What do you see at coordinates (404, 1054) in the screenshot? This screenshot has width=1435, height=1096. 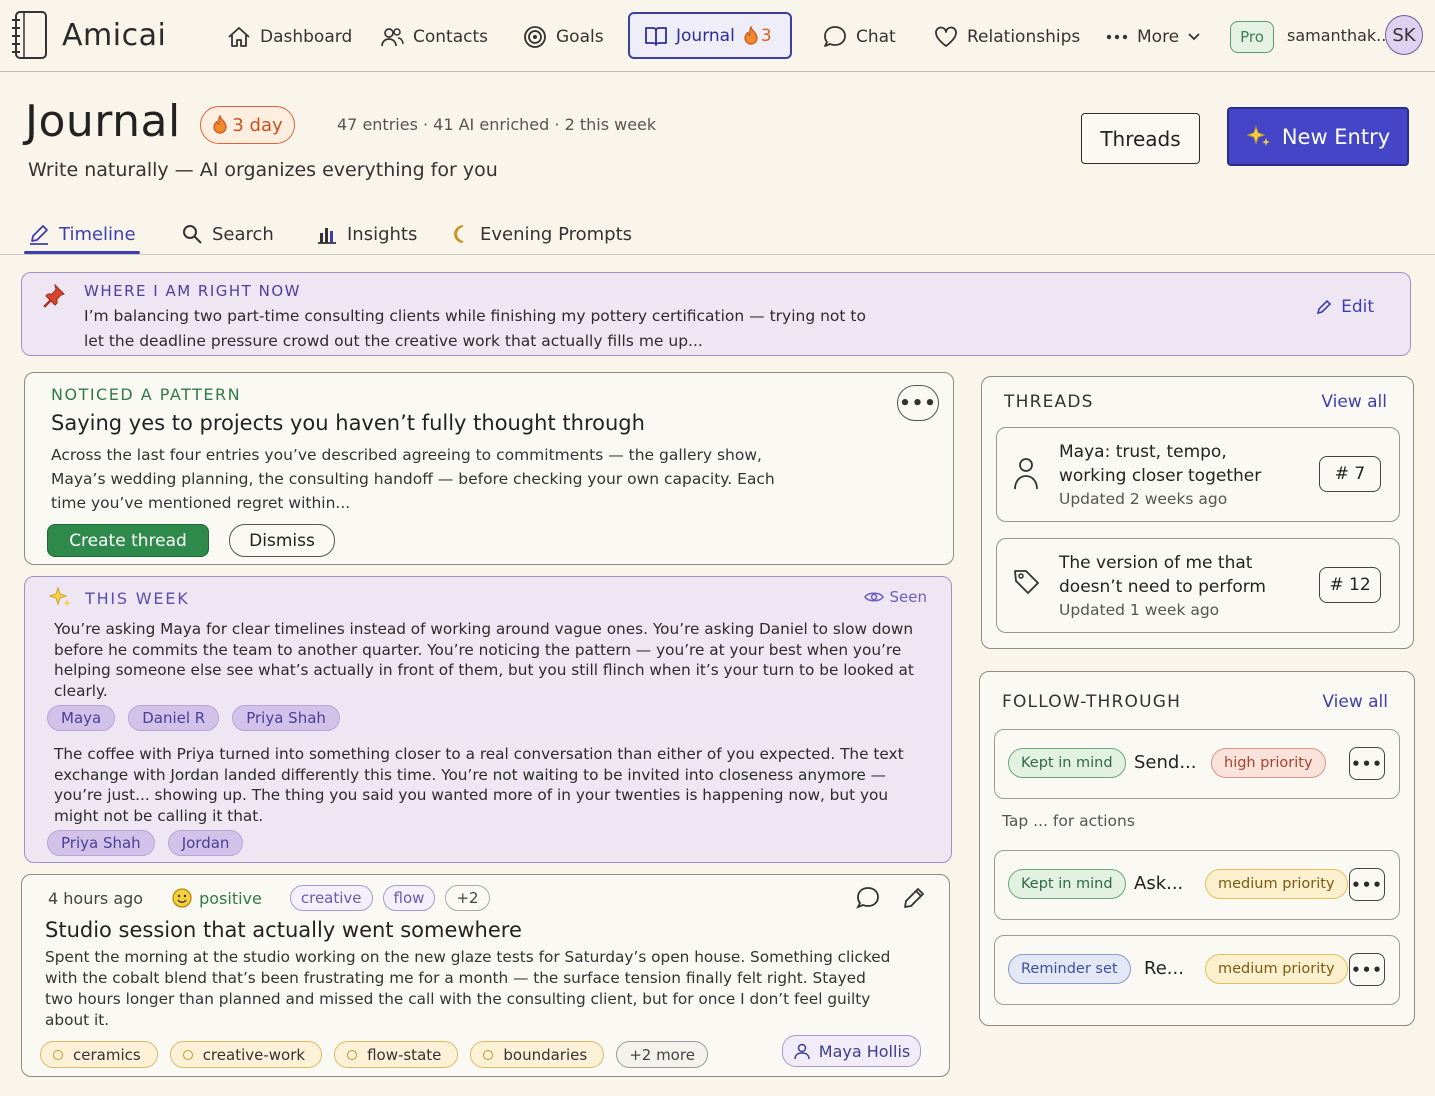 I see `topic-label: flow-state` at bounding box center [404, 1054].